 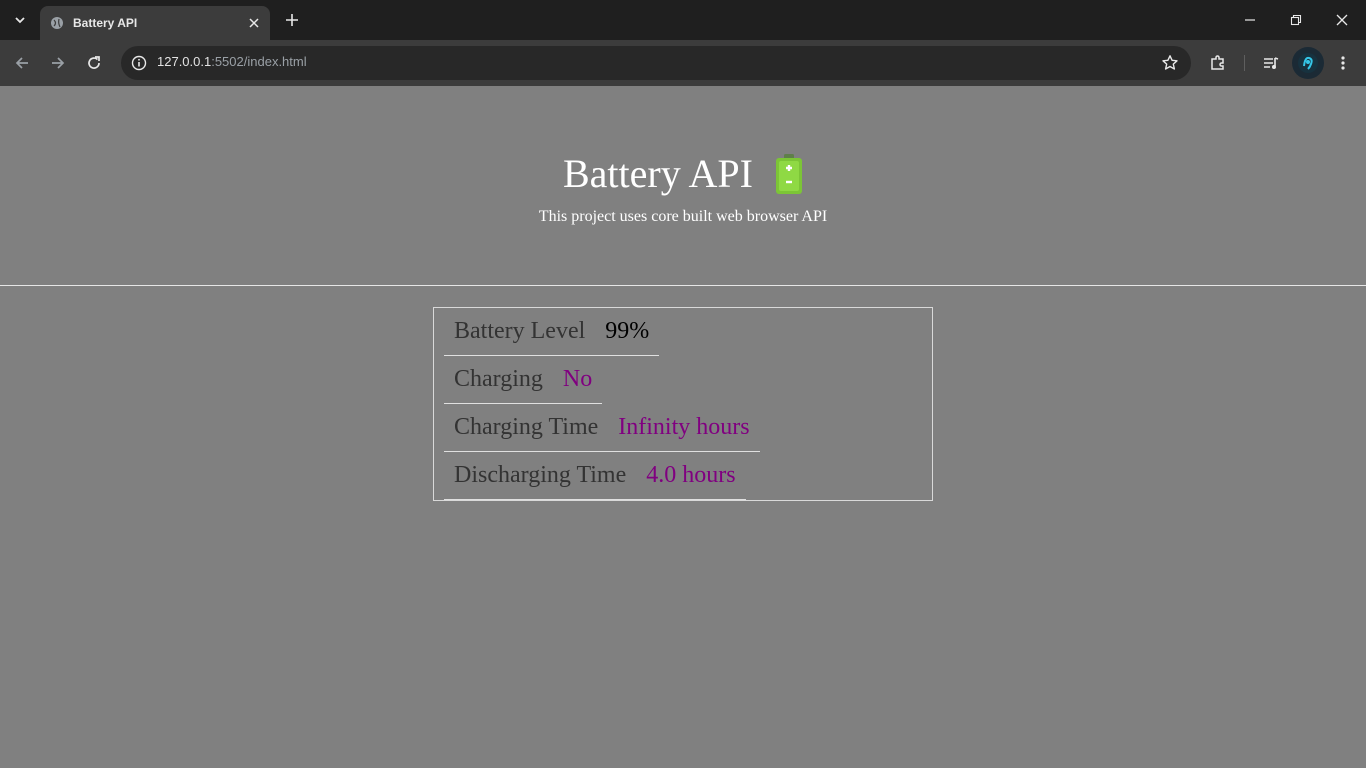 What do you see at coordinates (627, 331) in the screenshot?
I see `stat-value-battery-level: 99%` at bounding box center [627, 331].